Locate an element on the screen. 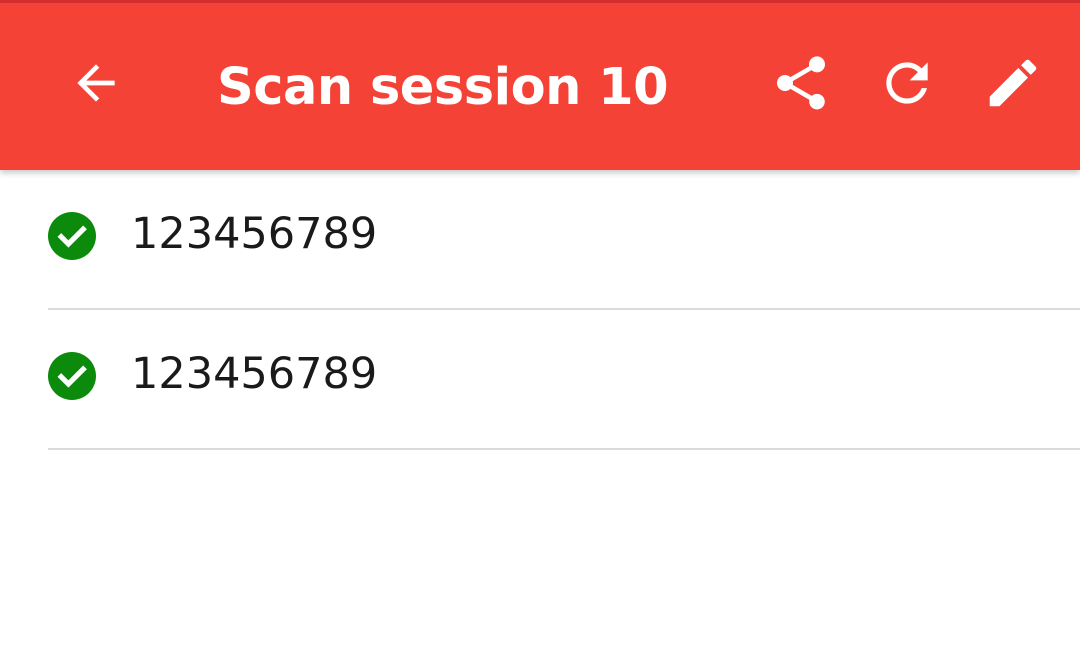  refresh-button is located at coordinates (907, 83).